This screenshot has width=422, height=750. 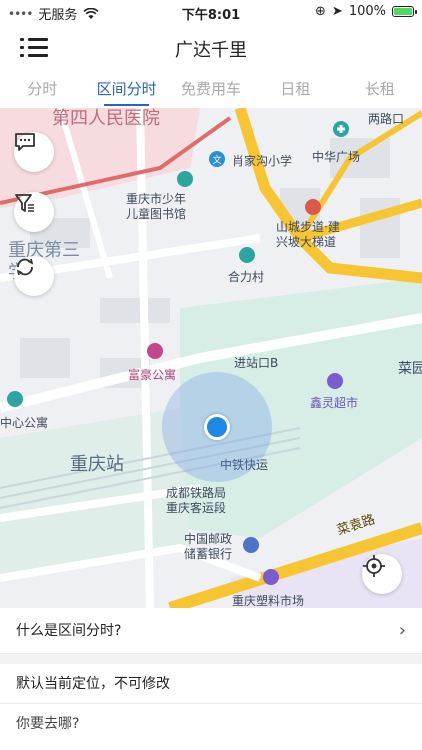 I want to click on current-location-marker, so click(x=217, y=427).